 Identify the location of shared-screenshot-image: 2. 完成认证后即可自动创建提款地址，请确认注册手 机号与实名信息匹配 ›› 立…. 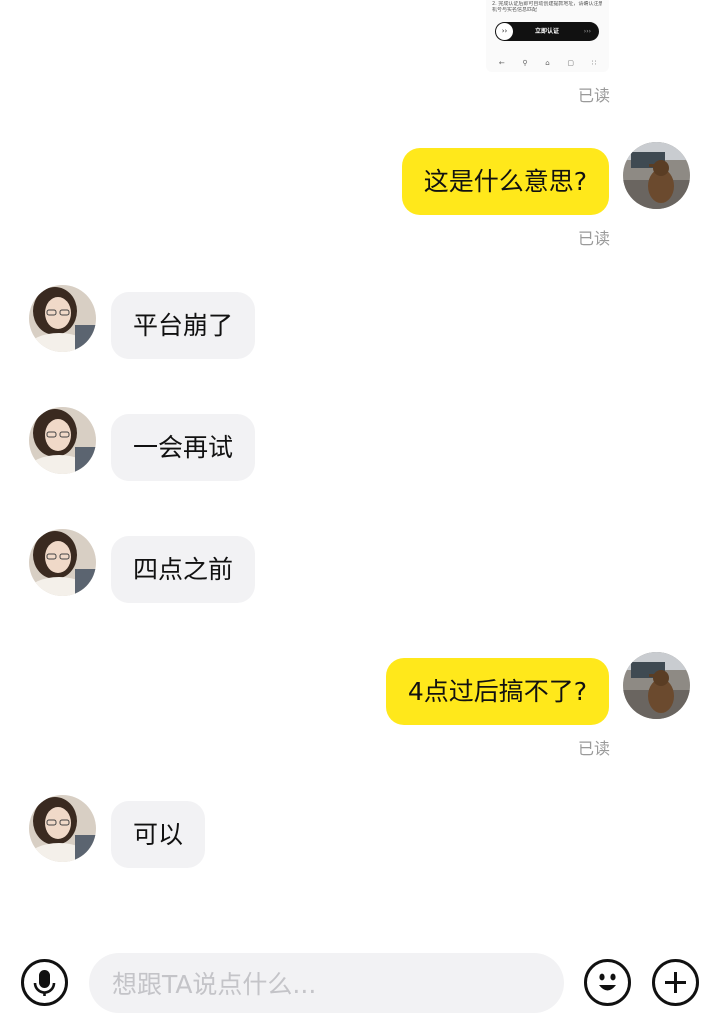
(547, 36).